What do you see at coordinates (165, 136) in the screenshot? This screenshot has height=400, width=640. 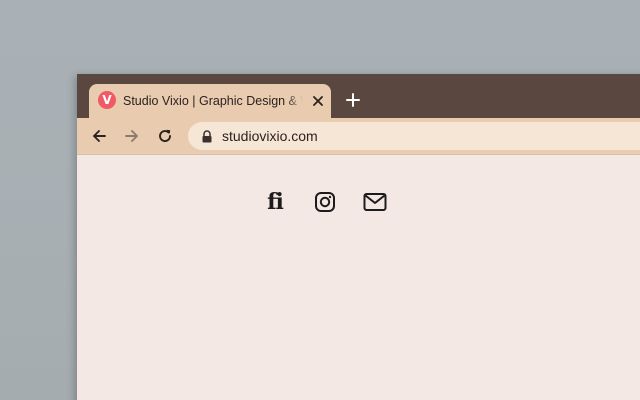 I see `reload-icon` at bounding box center [165, 136].